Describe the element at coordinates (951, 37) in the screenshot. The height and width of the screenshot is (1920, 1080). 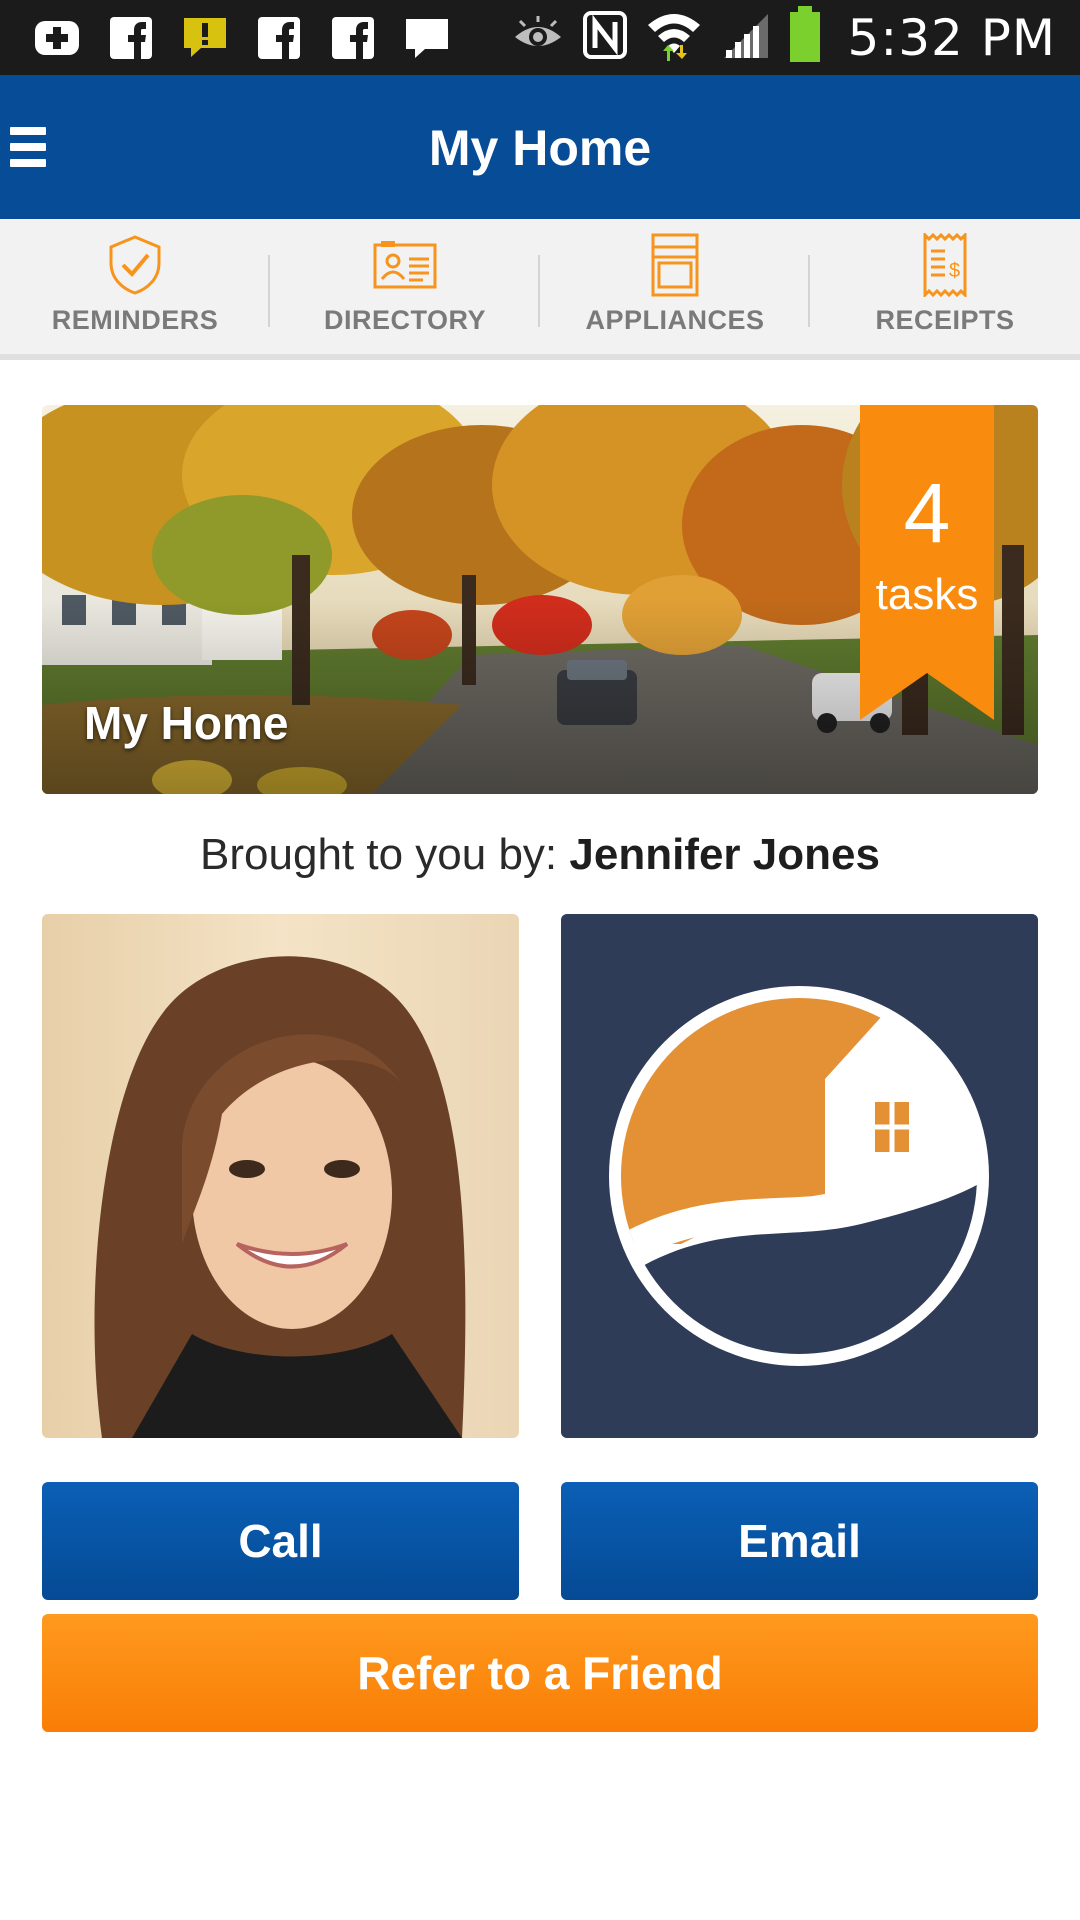
I see `clock: 5:32 PM` at that location.